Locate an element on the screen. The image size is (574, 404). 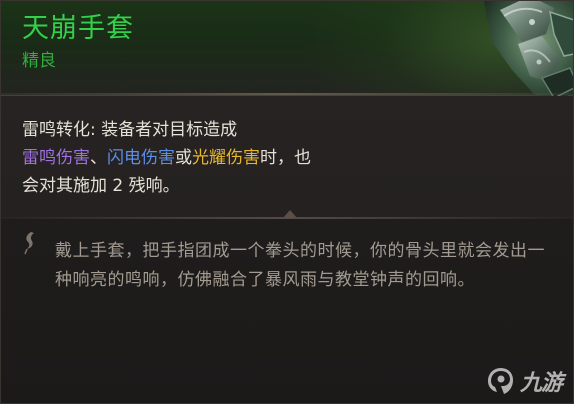
watermark: 九游 is located at coordinates (524, 381).